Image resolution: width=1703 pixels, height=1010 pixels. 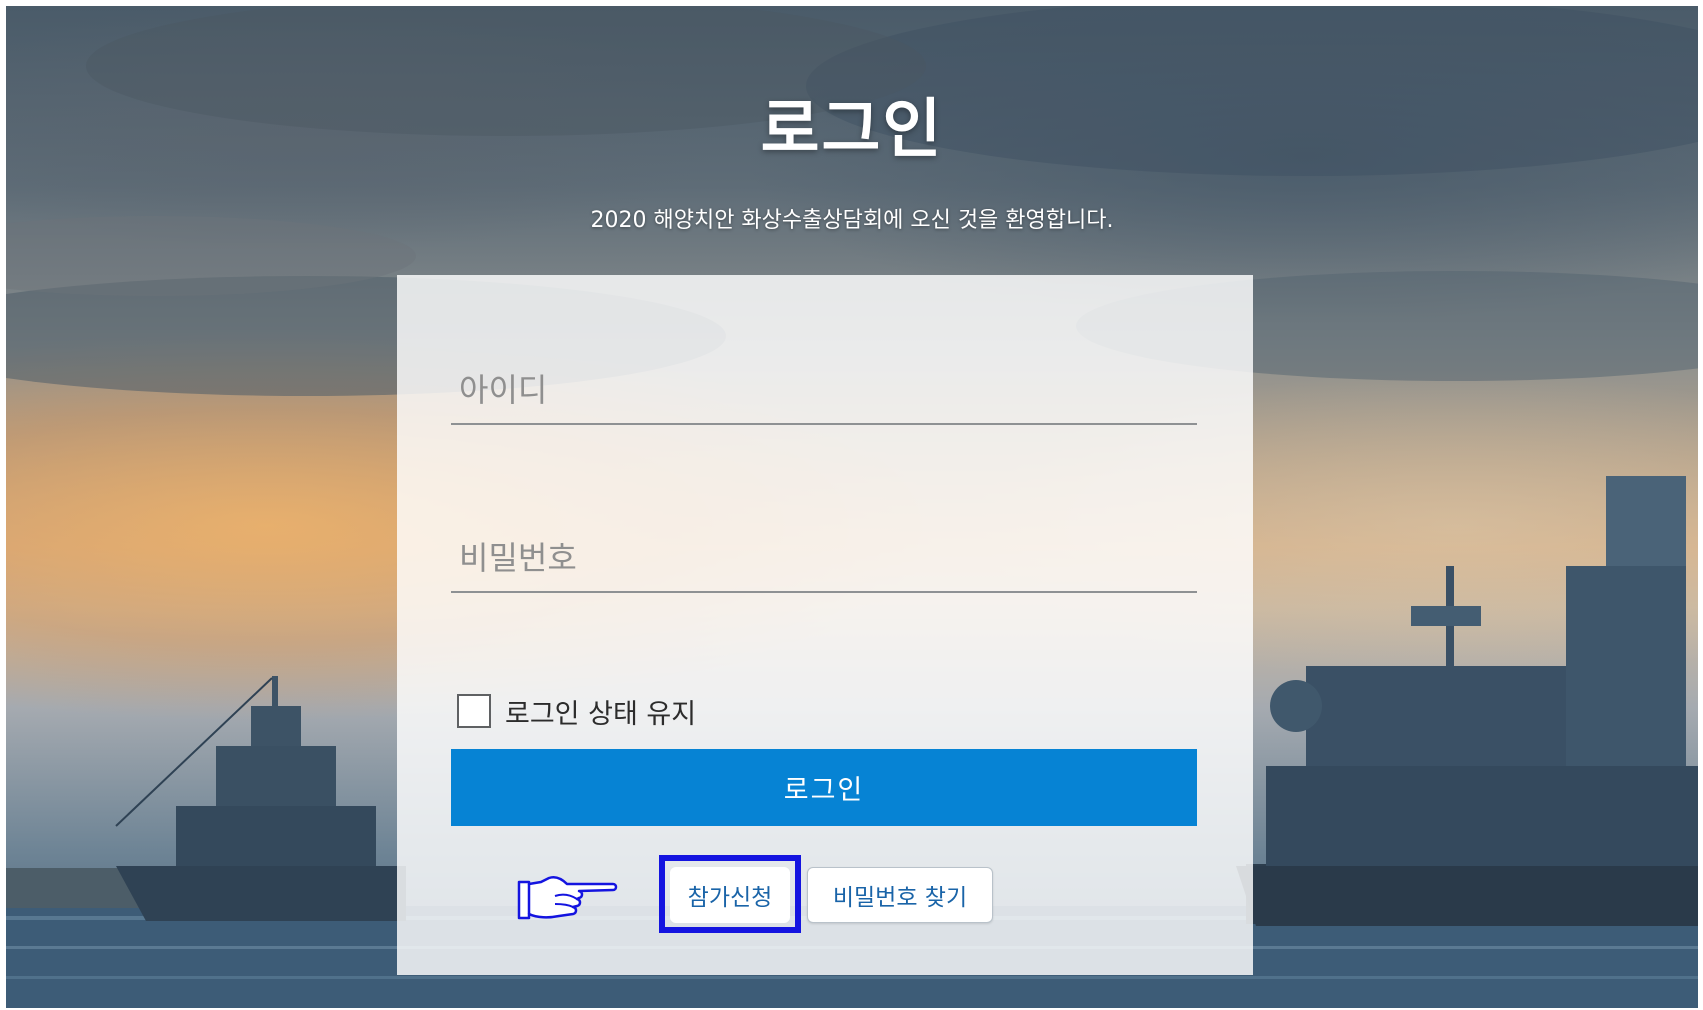 I want to click on welcome-subtitle: 2020 해양치안 화상수출상담회에 오신 것을 환영합니다., so click(x=852, y=220).